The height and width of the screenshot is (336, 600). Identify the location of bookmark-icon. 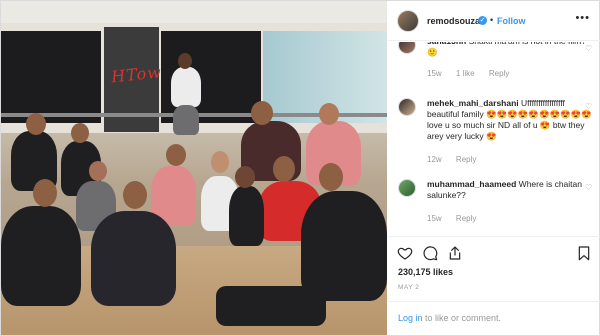
(584, 253).